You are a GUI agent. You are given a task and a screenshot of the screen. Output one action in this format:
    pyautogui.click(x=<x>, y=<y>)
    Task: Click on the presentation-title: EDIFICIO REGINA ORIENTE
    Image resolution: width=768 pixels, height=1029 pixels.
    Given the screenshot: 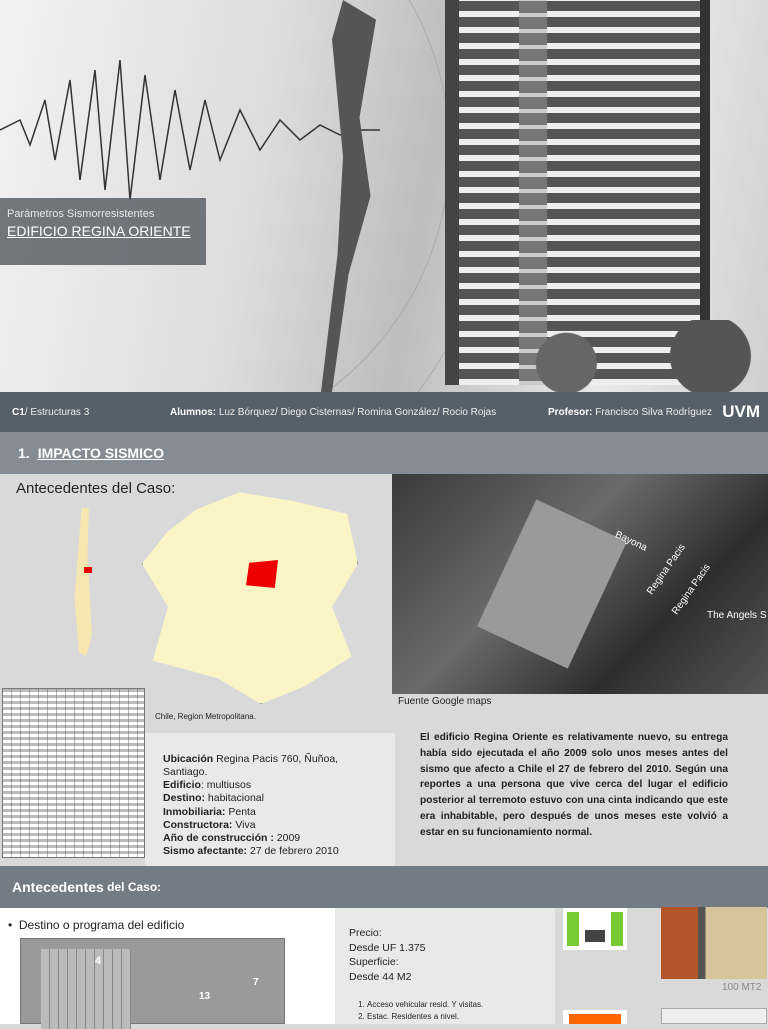 What is the action you would take?
    pyautogui.click(x=99, y=231)
    